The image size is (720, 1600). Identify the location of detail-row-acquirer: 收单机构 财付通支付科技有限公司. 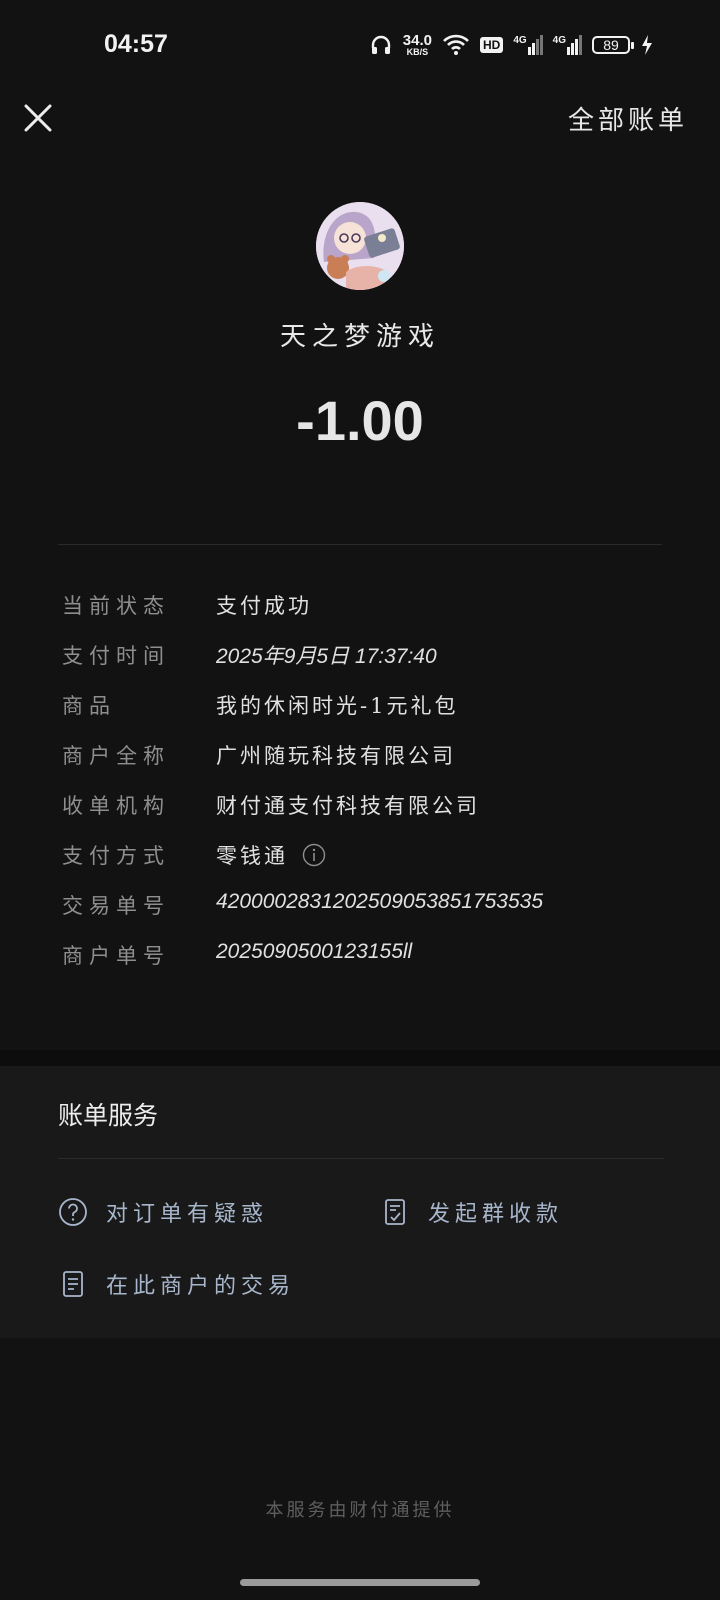
(368, 815).